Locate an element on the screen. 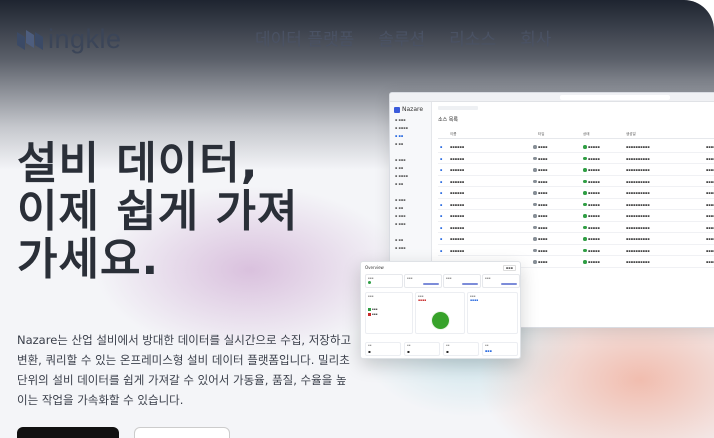  menu-item-resources: 리소스 is located at coordinates (472, 37).